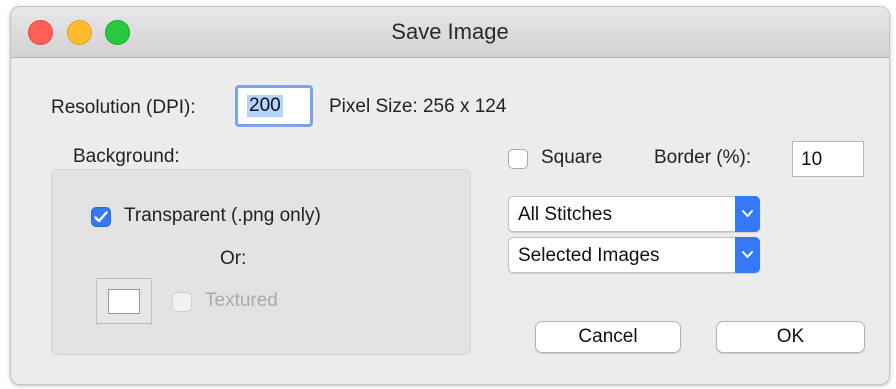 The image size is (896, 389). I want to click on stitches-popup-arrow, so click(747, 214).